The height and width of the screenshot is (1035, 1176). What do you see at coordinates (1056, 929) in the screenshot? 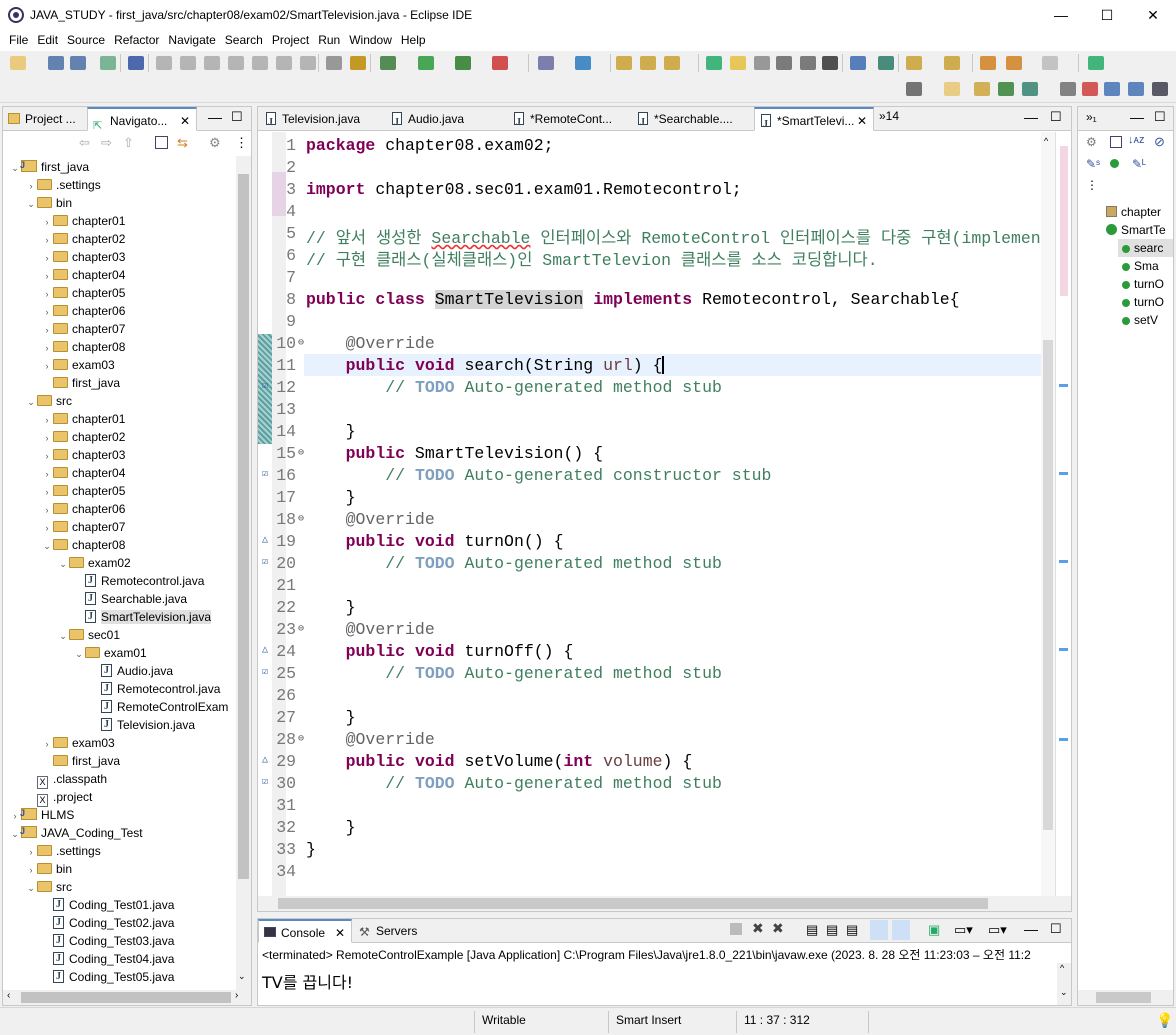
I see `maximize-console-icon: ☐` at bounding box center [1056, 929].